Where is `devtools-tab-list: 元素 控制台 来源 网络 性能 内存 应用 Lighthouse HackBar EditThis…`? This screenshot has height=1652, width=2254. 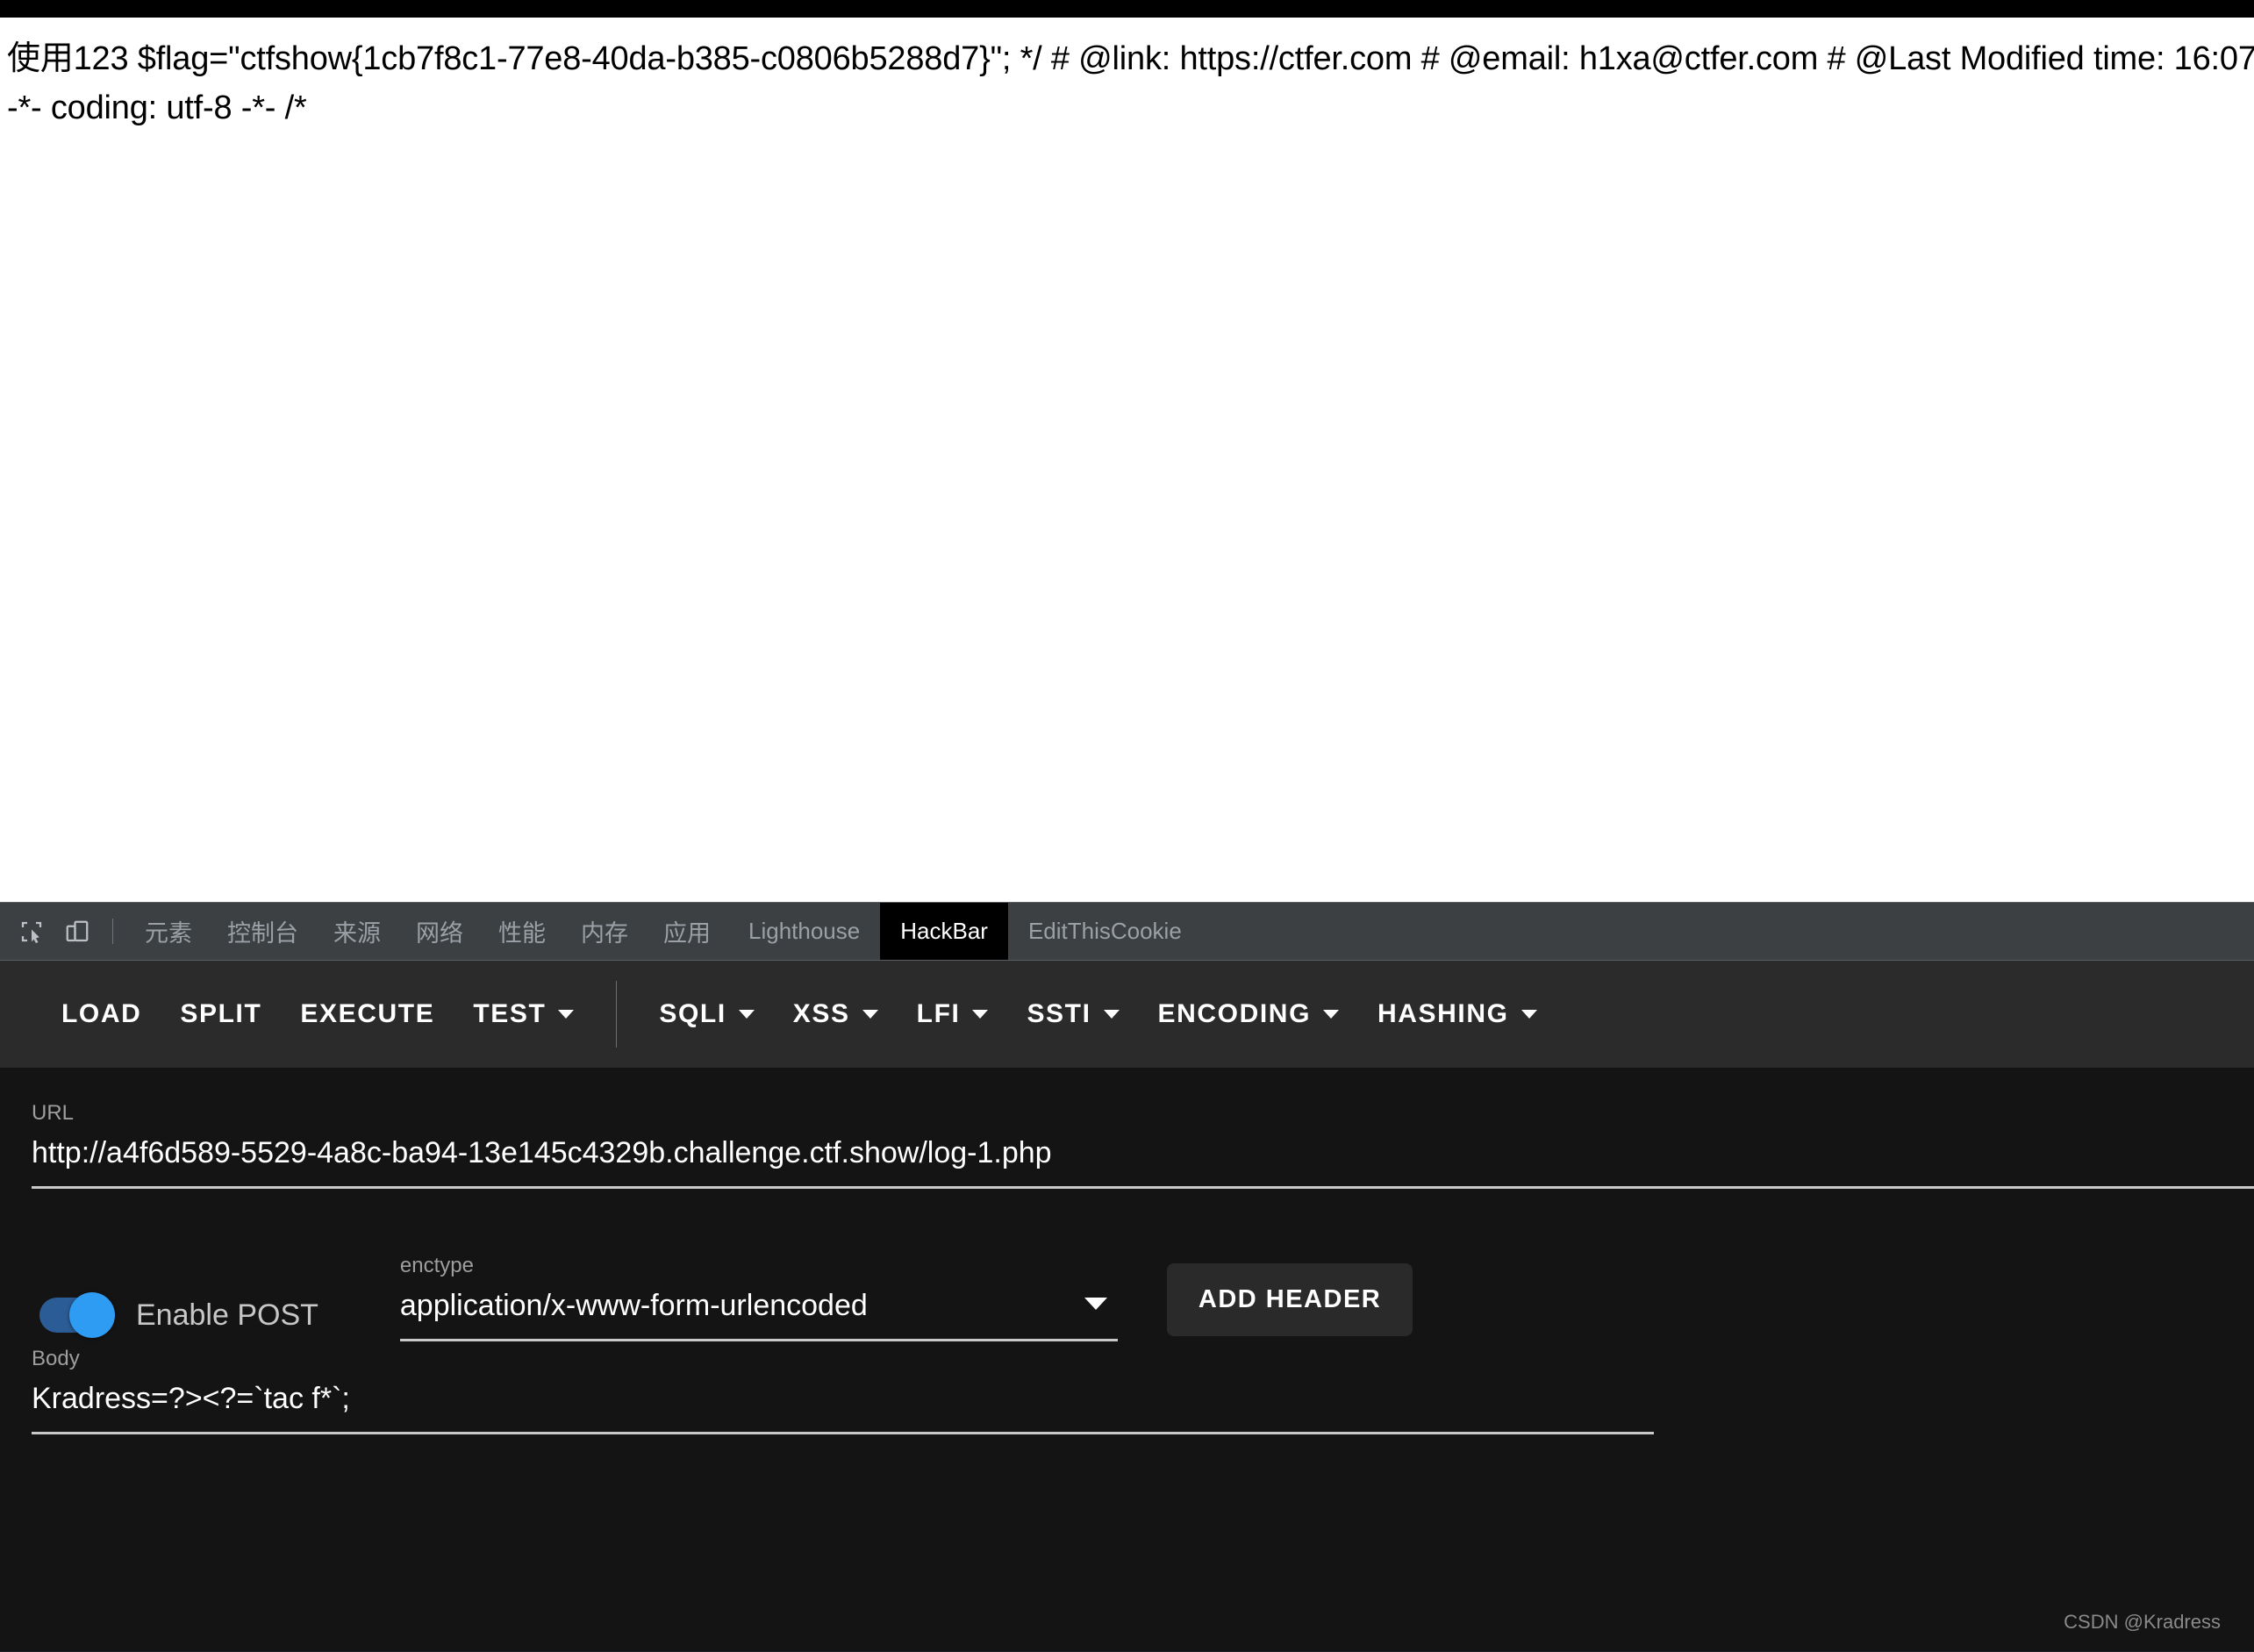
devtools-tab-list: 元素 控制台 来源 网络 性能 内存 应用 Lighthouse HackBar EditThis… is located at coordinates (664, 932).